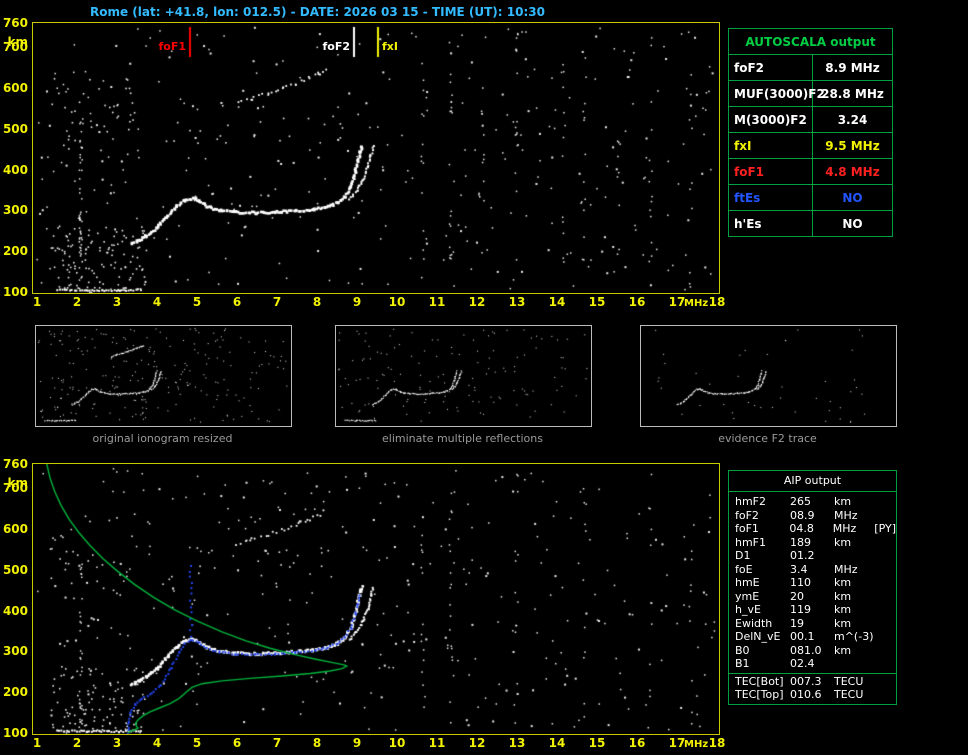 Image resolution: width=968 pixels, height=755 pixels. Describe the element at coordinates (747, 515) in the screenshot. I see `aip-param: foF2` at that location.